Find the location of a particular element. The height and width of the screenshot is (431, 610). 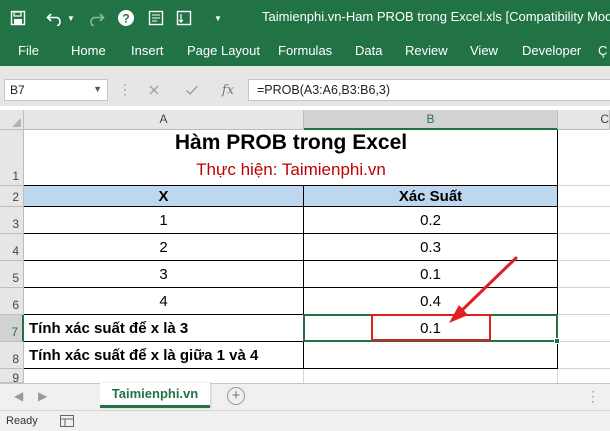

sheet-title: Hàm PROB trong Excel is located at coordinates (291, 142).